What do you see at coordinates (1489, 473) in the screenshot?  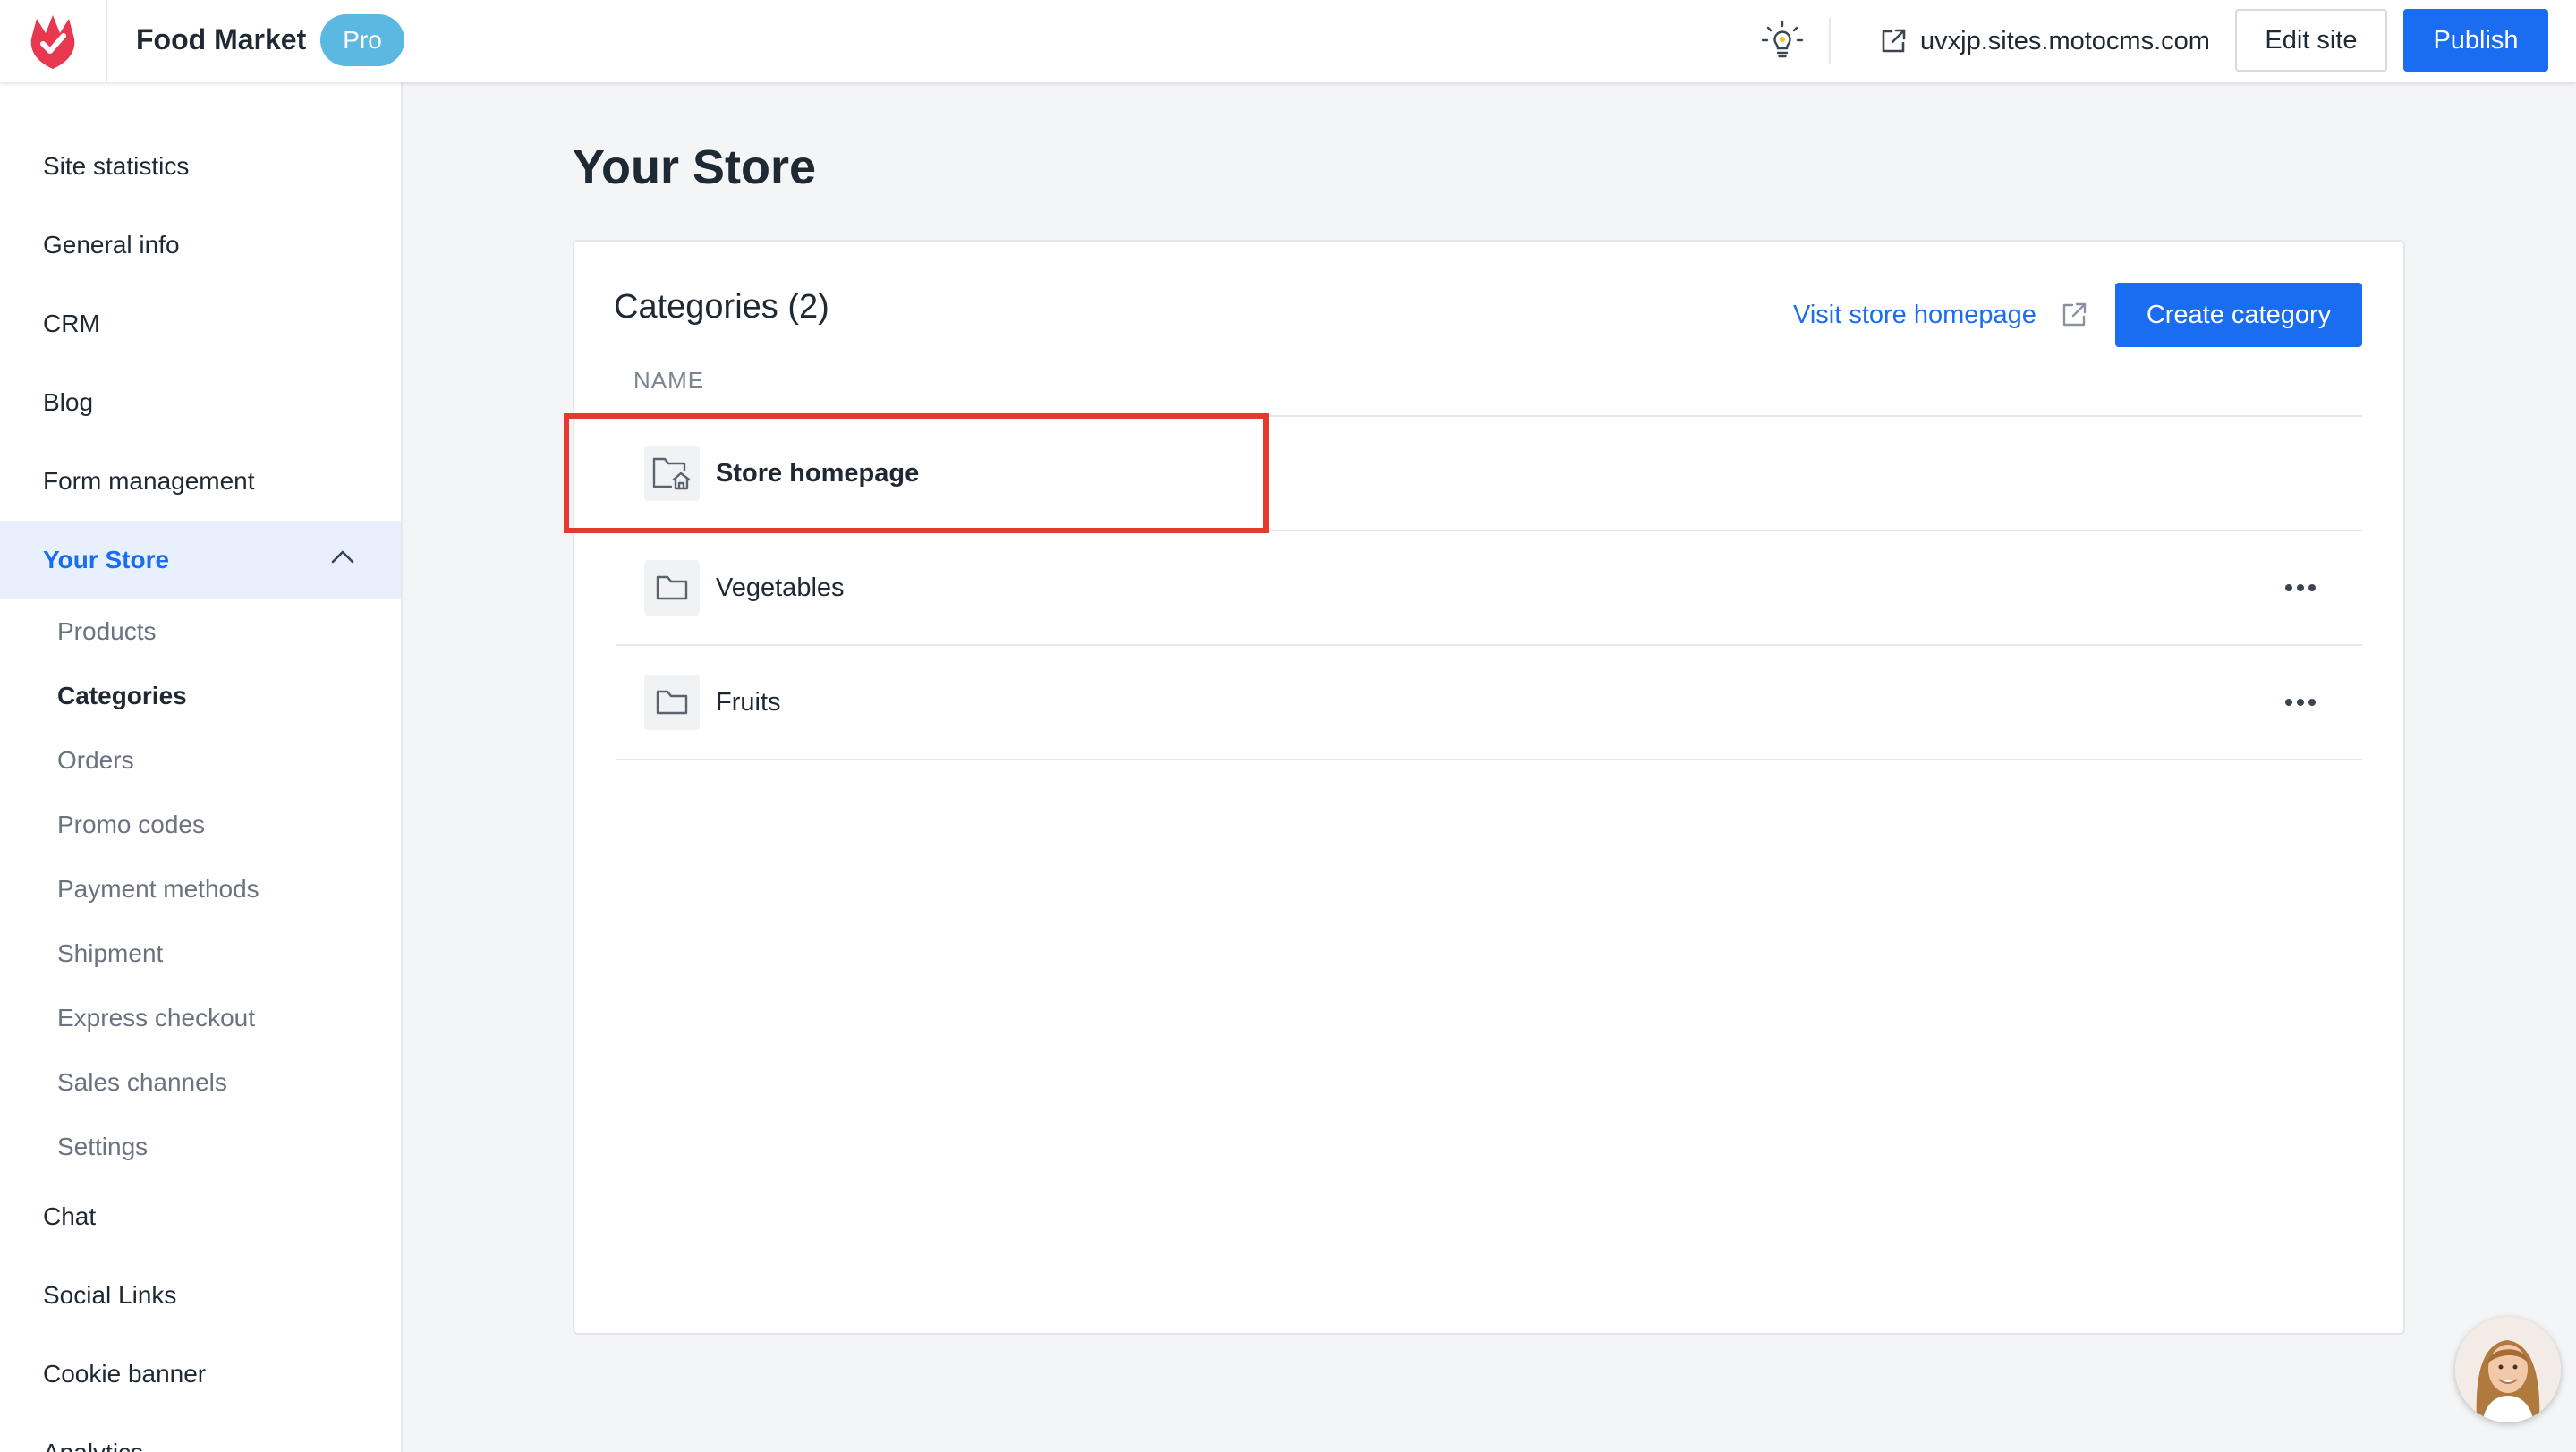 I see `category-row-store-homepage: Store homepage` at bounding box center [1489, 473].